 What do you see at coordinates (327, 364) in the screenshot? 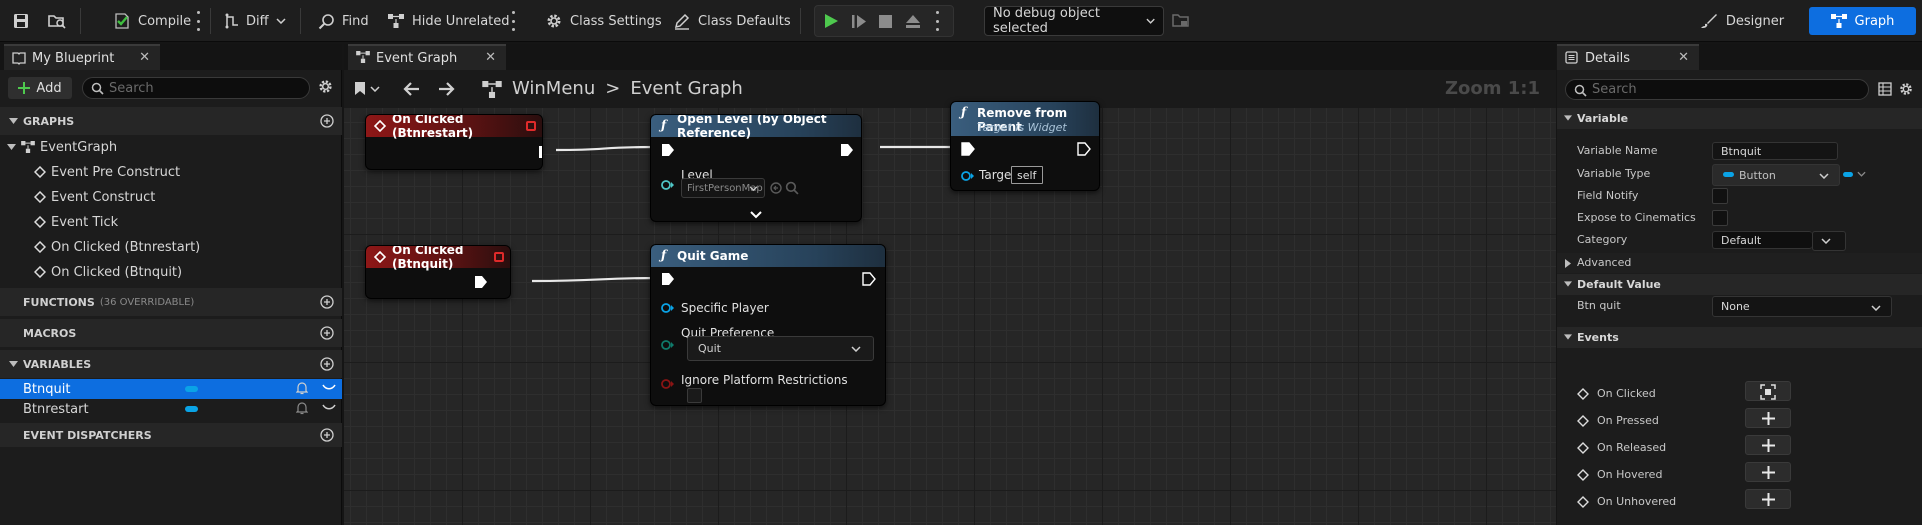
I see `add-variable-icon` at bounding box center [327, 364].